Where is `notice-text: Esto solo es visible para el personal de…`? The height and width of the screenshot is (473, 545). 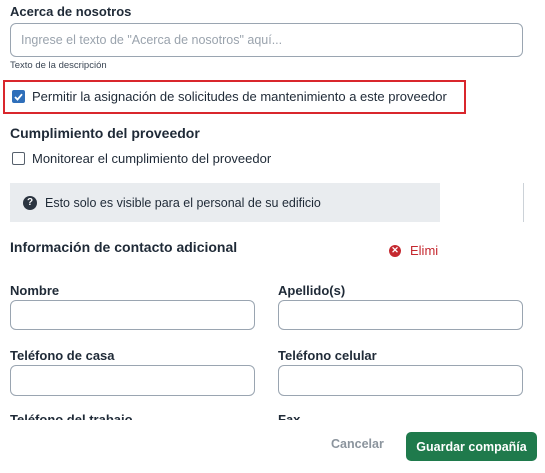 notice-text: Esto solo es visible para el personal de… is located at coordinates (183, 202).